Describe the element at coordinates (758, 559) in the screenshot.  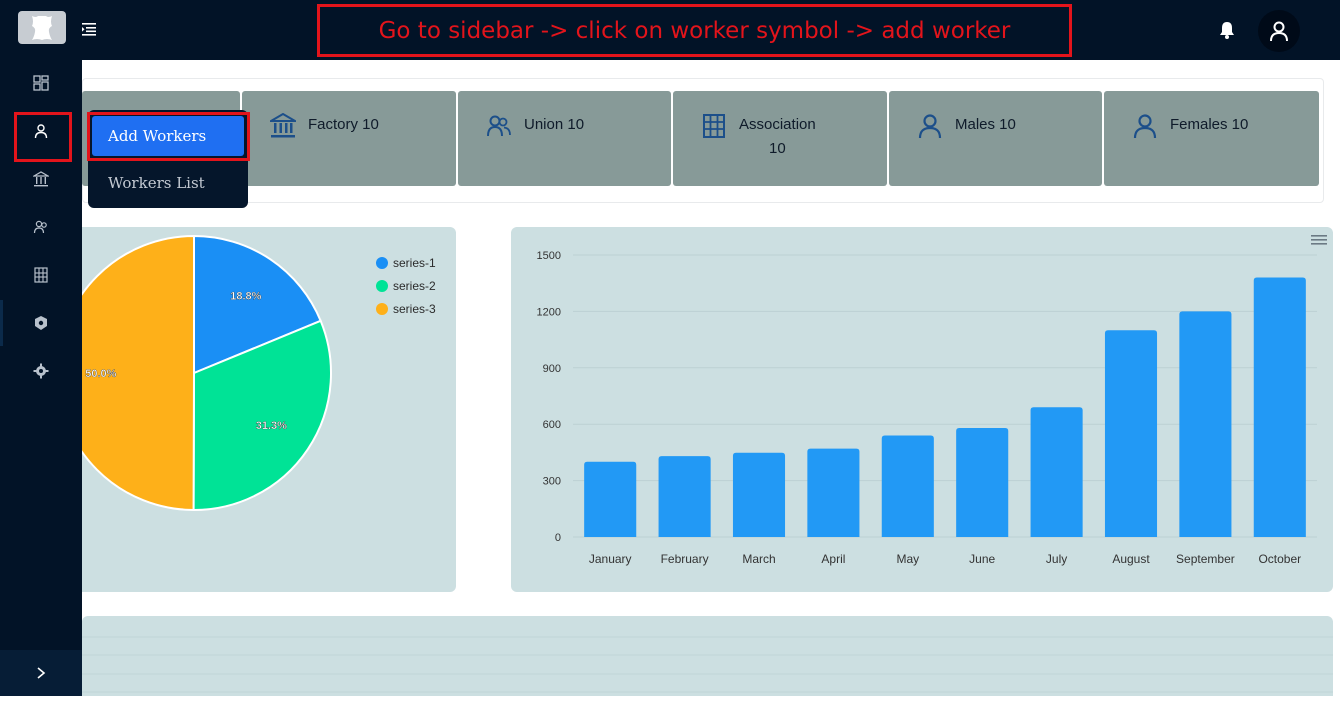
I see `x-tick-label: March` at that location.